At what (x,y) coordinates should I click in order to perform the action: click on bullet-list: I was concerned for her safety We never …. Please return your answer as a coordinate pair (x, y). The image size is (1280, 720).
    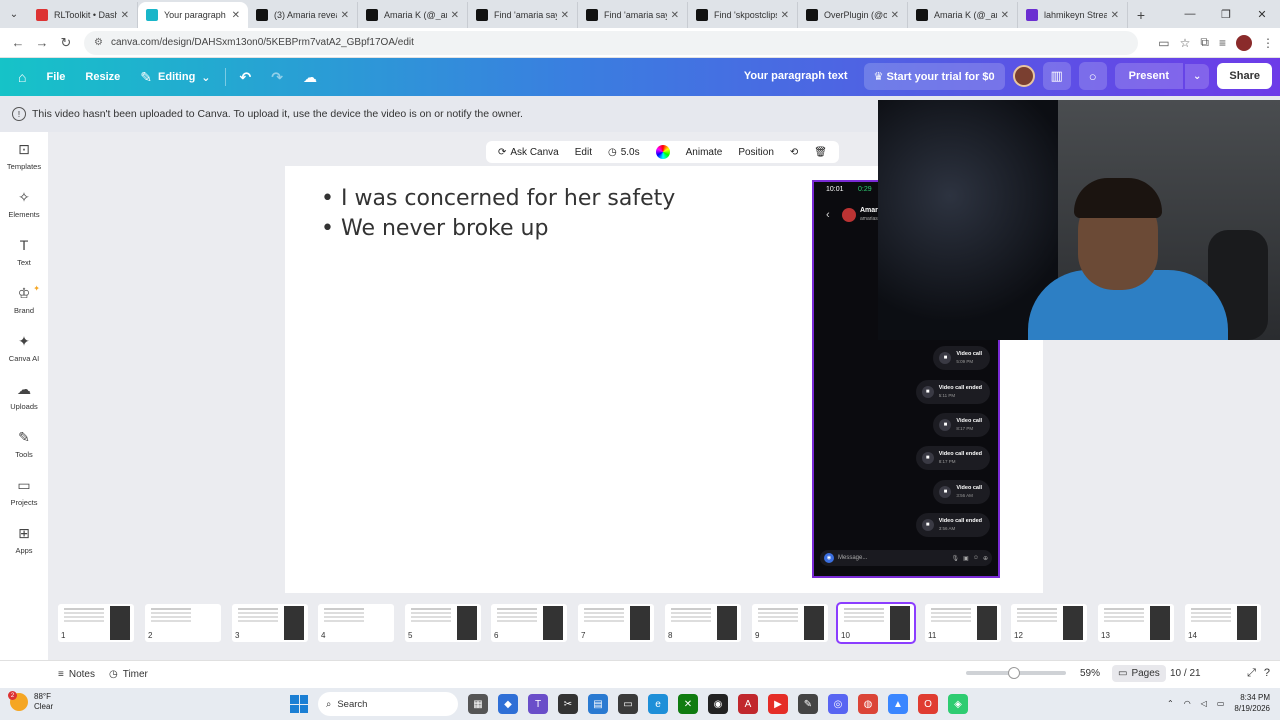
    Looking at the image, I should click on (498, 214).